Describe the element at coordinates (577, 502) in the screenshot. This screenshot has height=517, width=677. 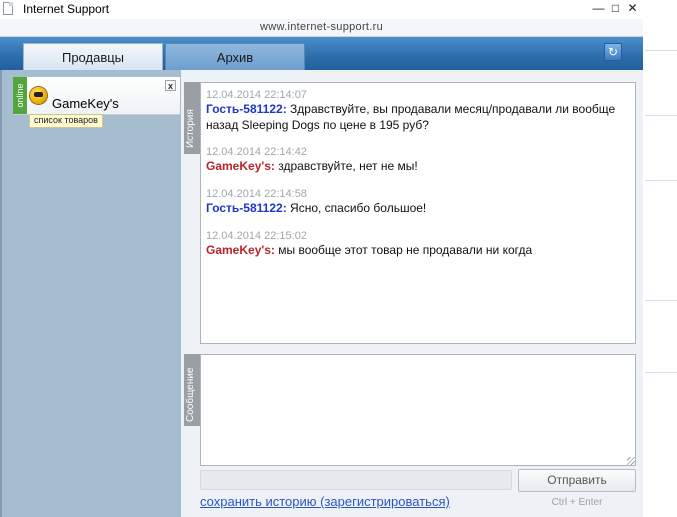
I see `send-shortcut-hint: Ctrl + Enter` at that location.